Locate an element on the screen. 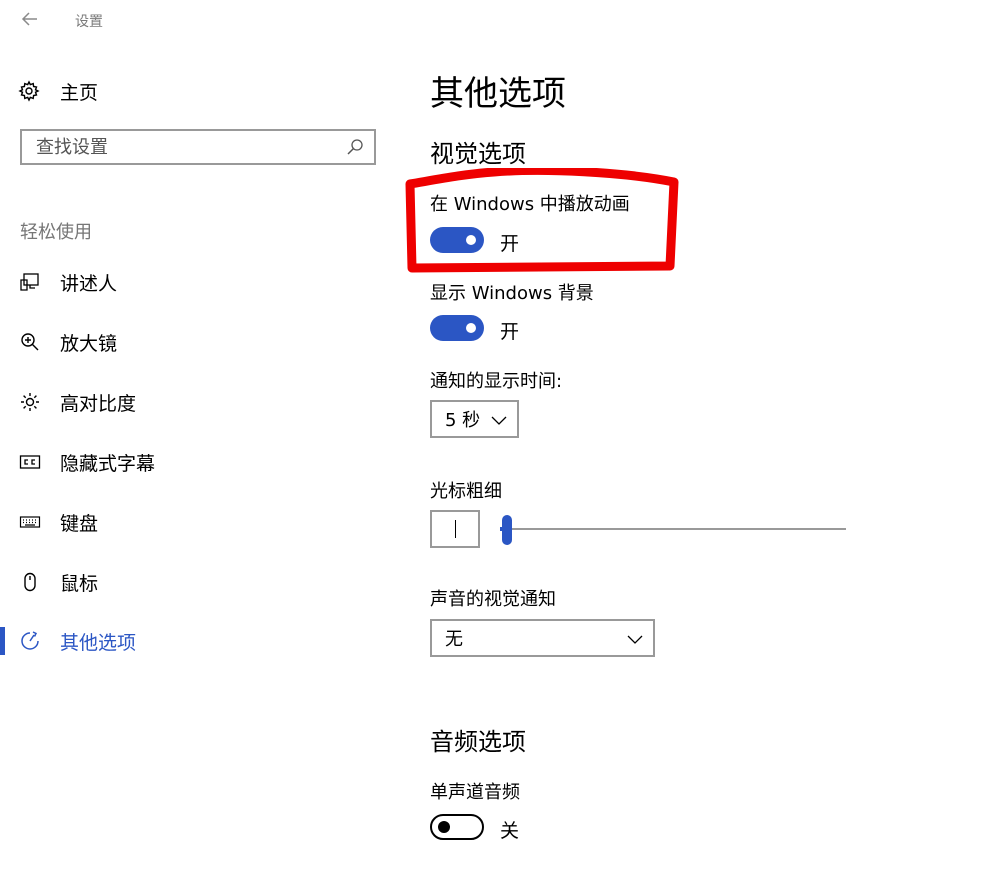 The image size is (998, 890). sidebar-item-closed-captions: 隐藏式字幕 is located at coordinates (195, 462).